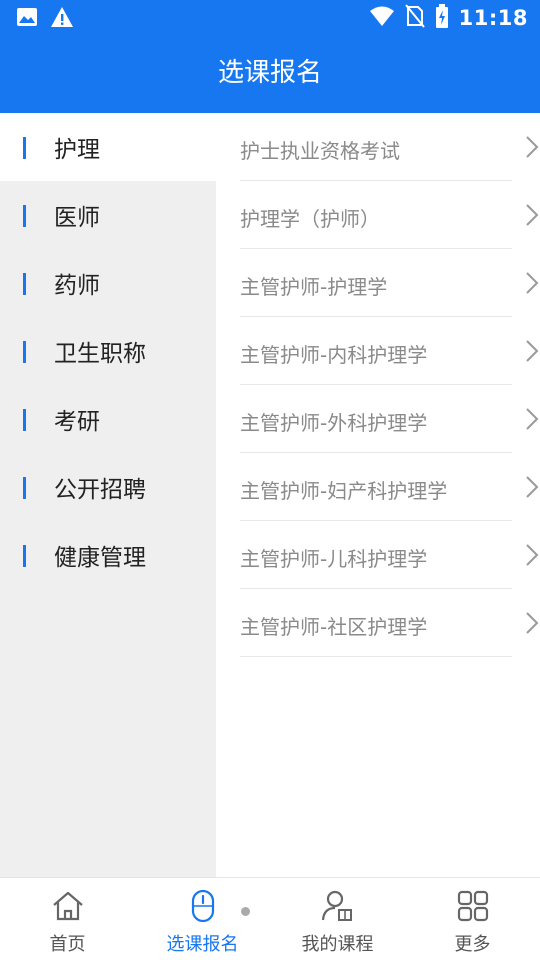 The image size is (540, 960). What do you see at coordinates (245, 911) in the screenshot?
I see `indicator-dot` at bounding box center [245, 911].